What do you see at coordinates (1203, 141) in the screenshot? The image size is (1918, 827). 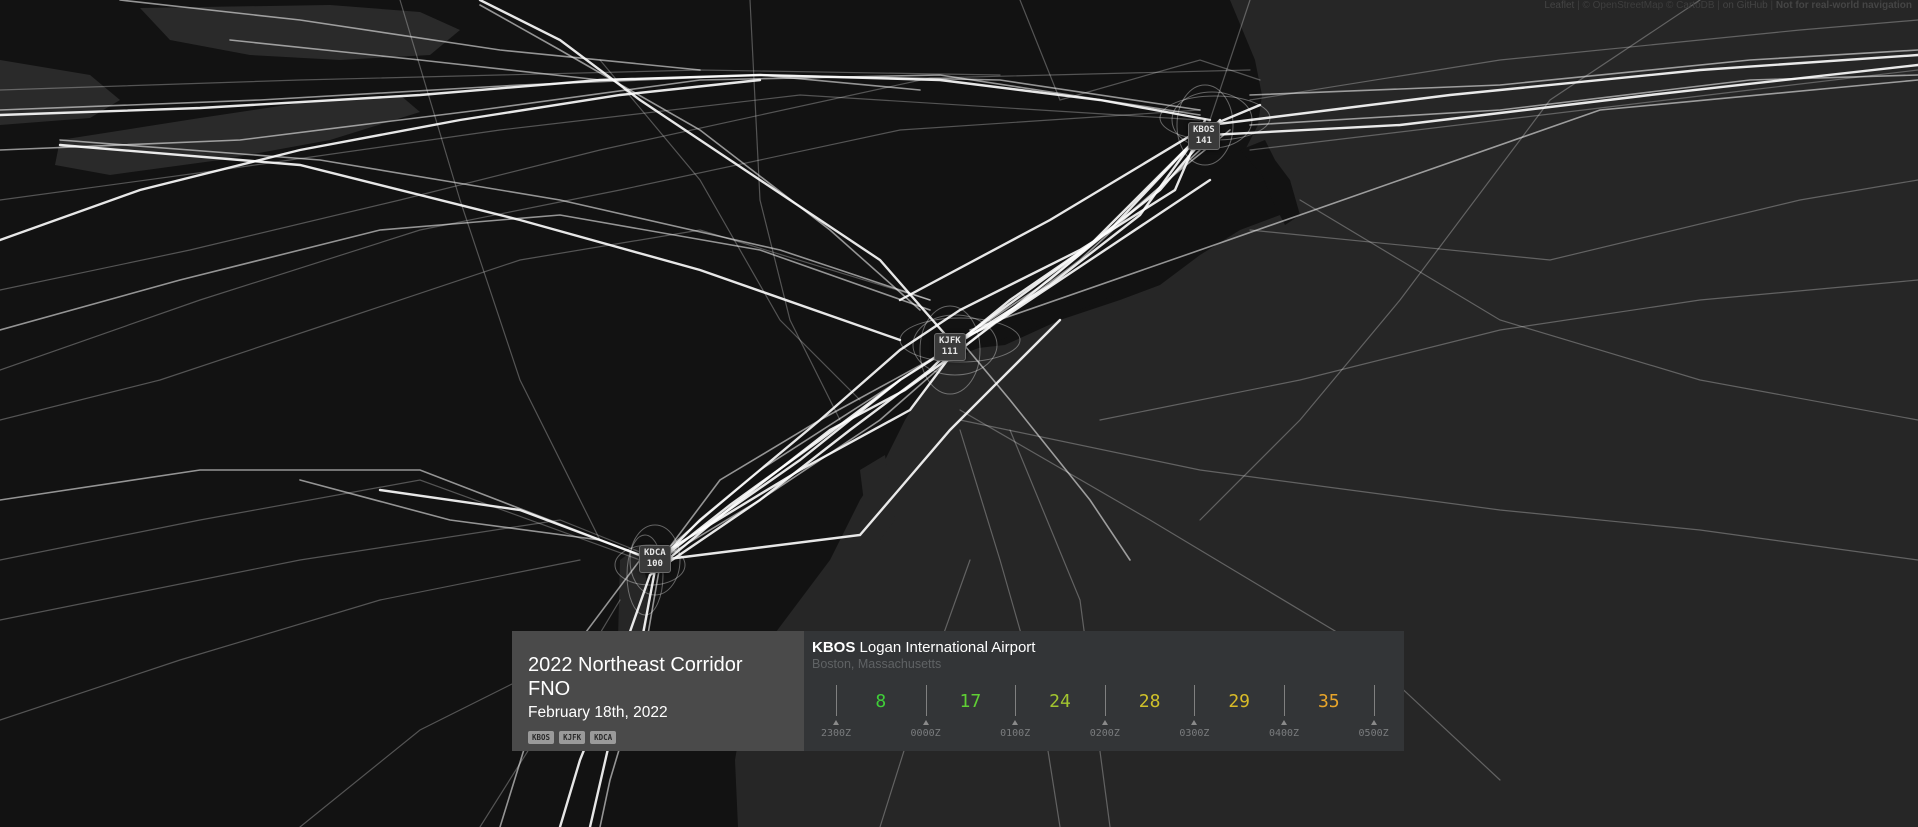 I see `airport-marker-count: 141` at bounding box center [1203, 141].